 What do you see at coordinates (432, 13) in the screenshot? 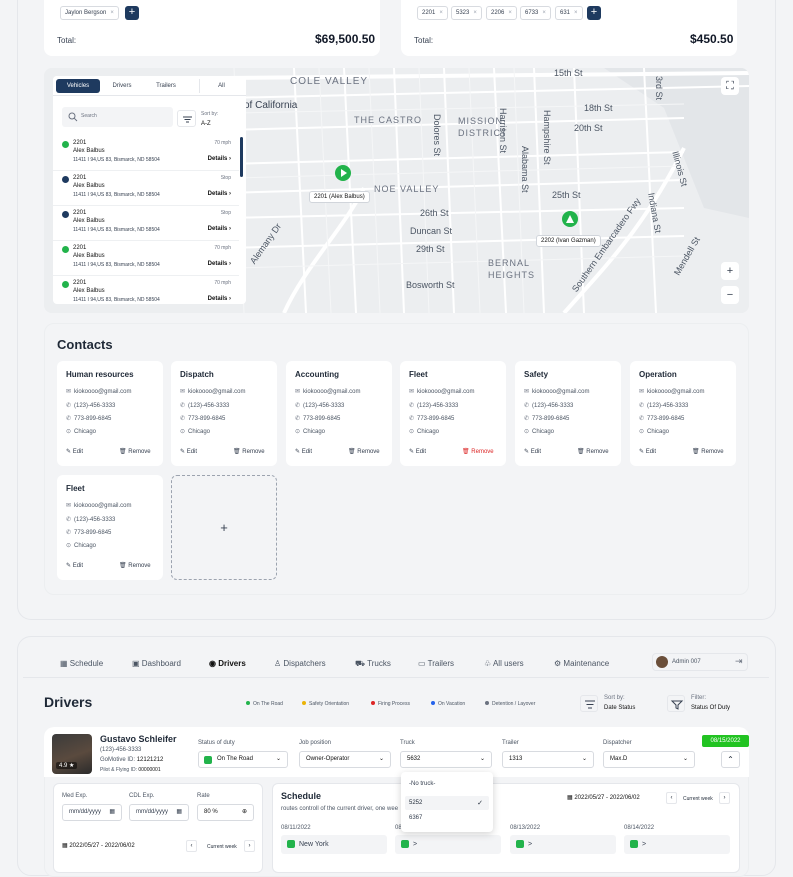
I see `truck-chip: 2201 ×` at bounding box center [432, 13].